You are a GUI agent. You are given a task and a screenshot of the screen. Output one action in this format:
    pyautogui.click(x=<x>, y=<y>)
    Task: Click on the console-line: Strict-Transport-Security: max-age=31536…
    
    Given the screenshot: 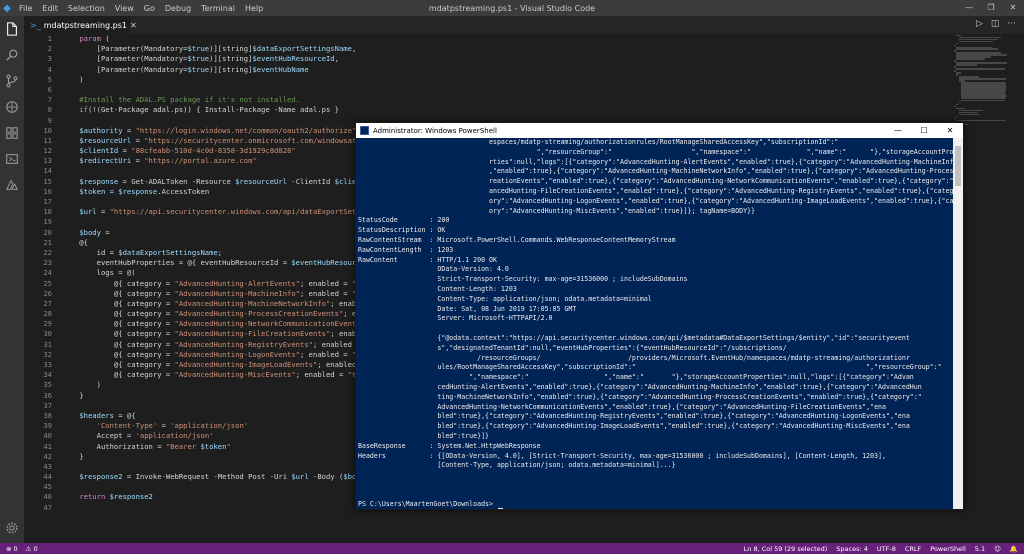 What is the action you would take?
    pyautogui.click(x=523, y=279)
    